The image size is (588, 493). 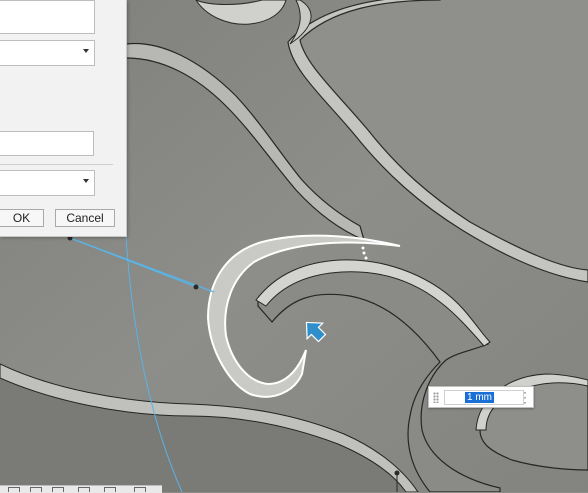 I want to click on dimension-input-box: 1 mm · · ·, so click(x=481, y=397).